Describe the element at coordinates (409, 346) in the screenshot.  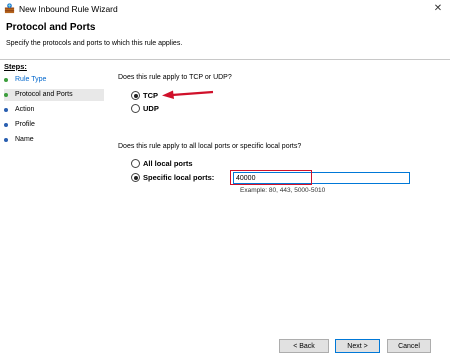
I see `cancel-button: Cancel` at that location.